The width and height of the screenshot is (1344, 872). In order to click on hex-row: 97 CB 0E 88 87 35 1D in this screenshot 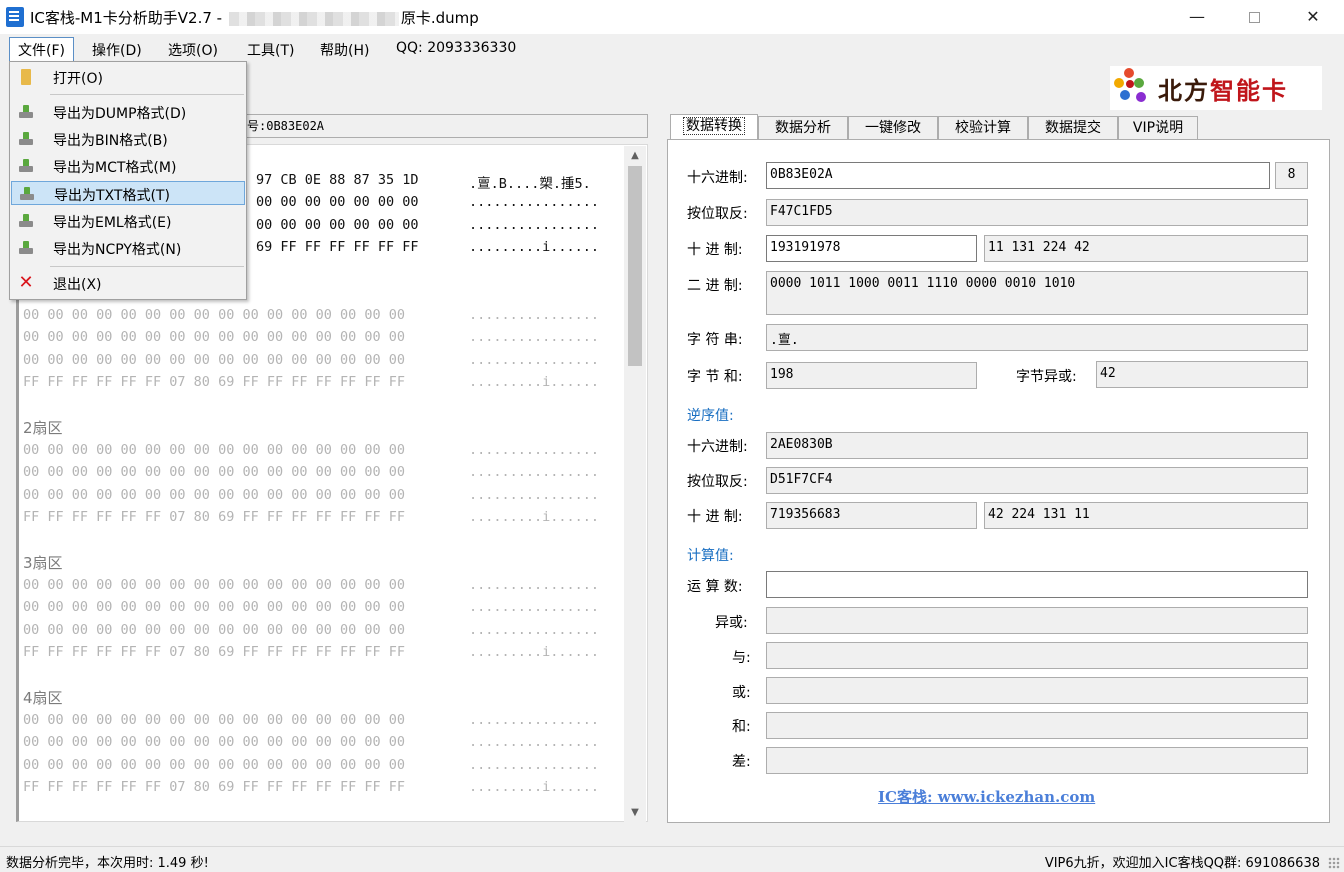, I will do `click(337, 180)`.